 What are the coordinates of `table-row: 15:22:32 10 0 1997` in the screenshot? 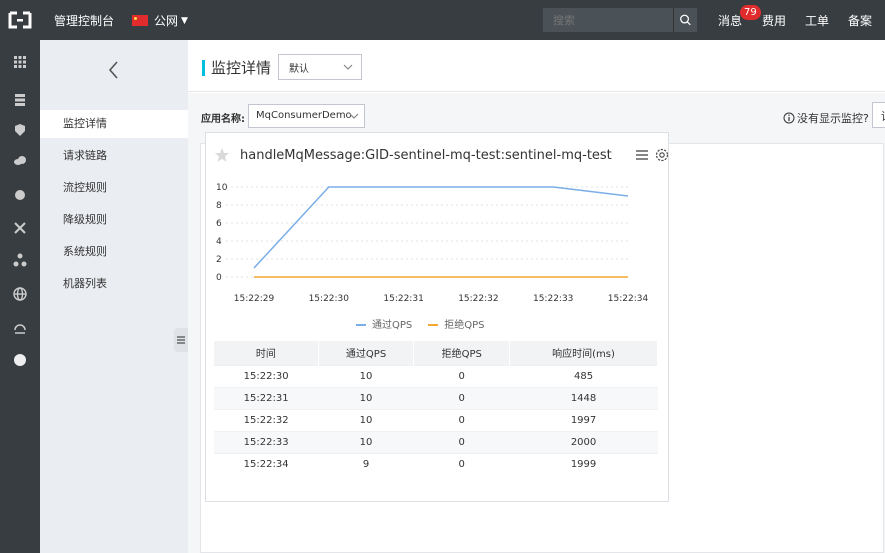 It's located at (436, 419).